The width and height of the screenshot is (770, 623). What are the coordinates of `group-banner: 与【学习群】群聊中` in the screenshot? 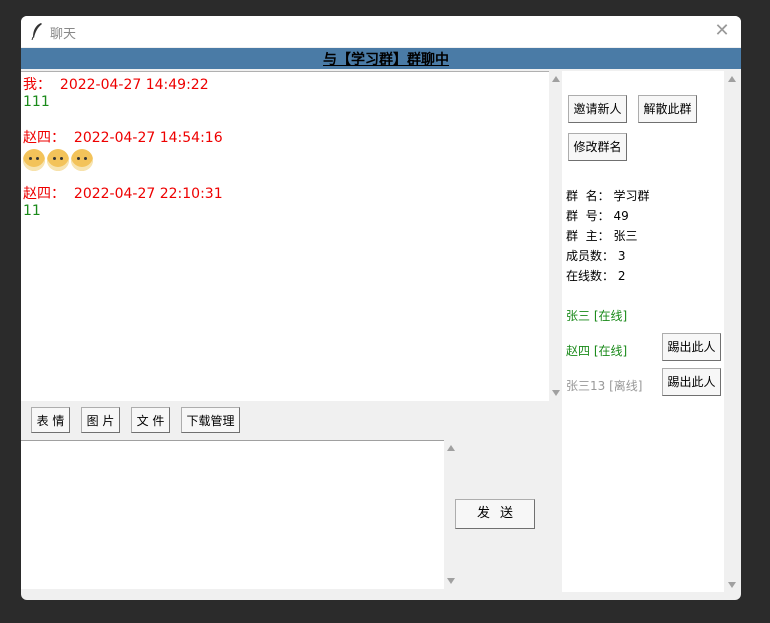 It's located at (381, 58).